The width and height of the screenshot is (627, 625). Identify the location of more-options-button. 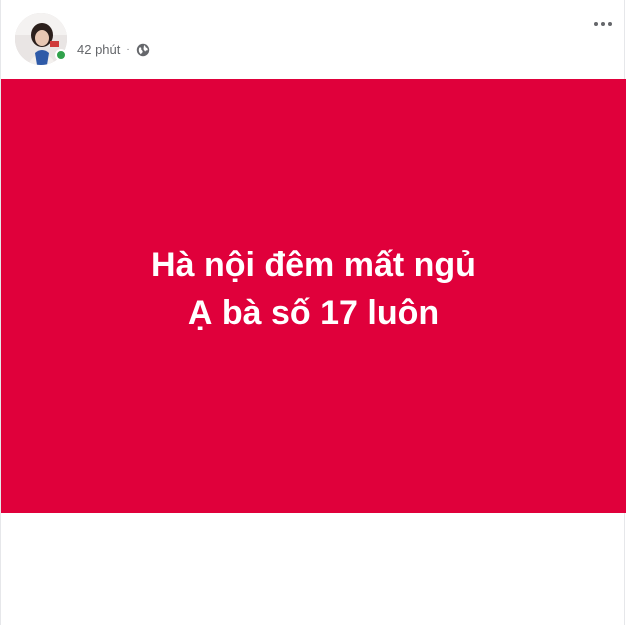
(603, 24).